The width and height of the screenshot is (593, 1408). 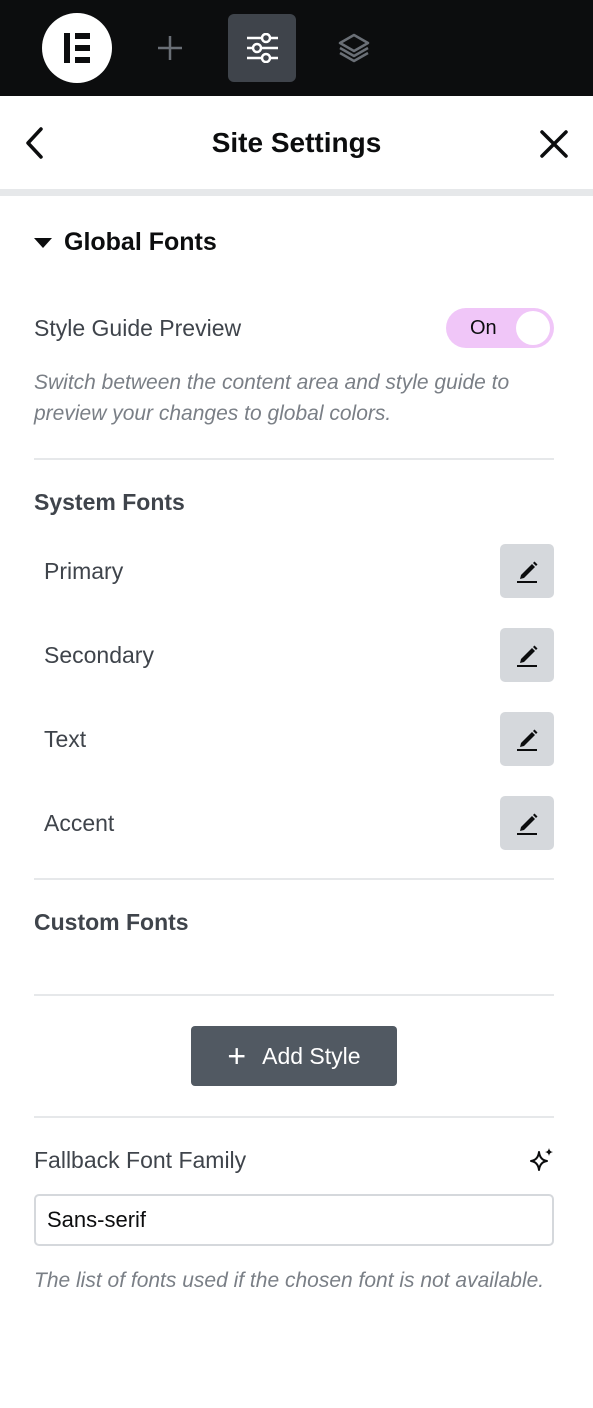 I want to click on font-label: Primary, so click(x=84, y=571).